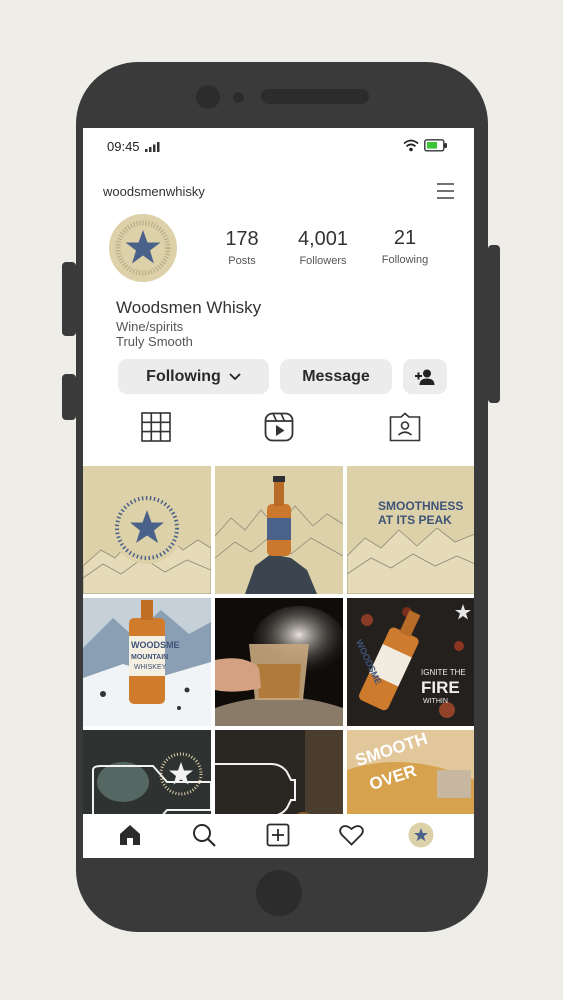 Image resolution: width=563 pixels, height=1000 pixels. Describe the element at coordinates (315, 96) in the screenshot. I see `earpiece-speaker` at that location.